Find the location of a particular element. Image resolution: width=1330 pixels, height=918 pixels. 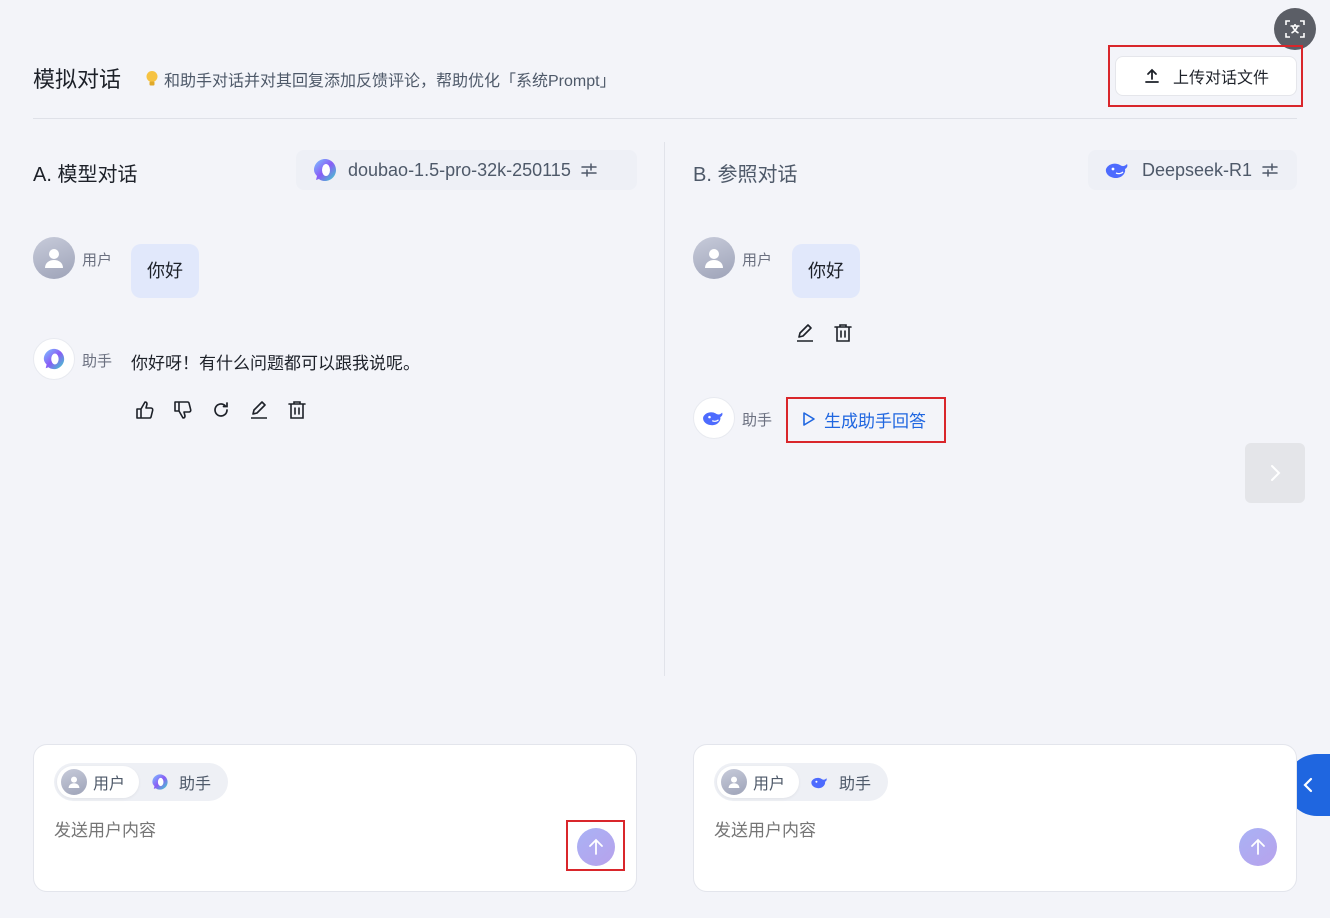

translate-icon is located at coordinates (1295, 29).